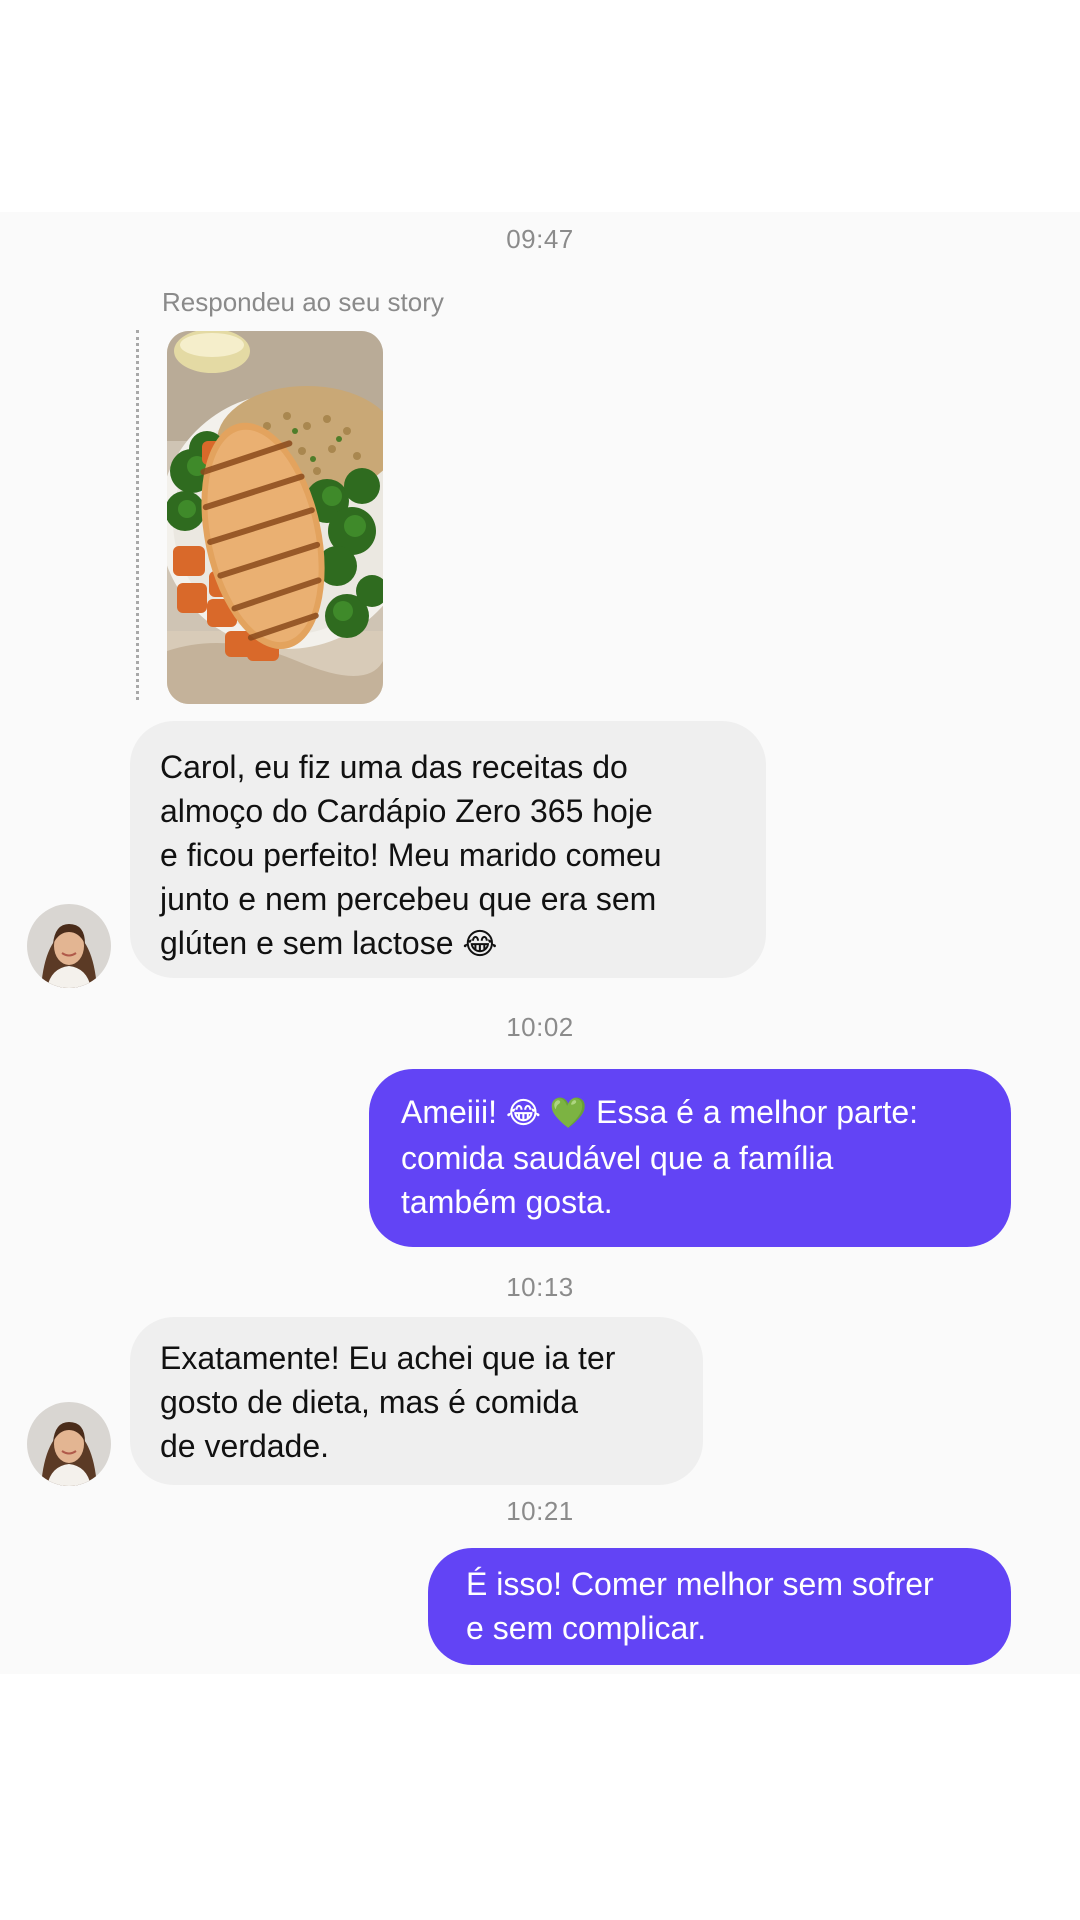  What do you see at coordinates (568, 1113) in the screenshot?
I see `green-heart-emoji-icon: 💚` at bounding box center [568, 1113].